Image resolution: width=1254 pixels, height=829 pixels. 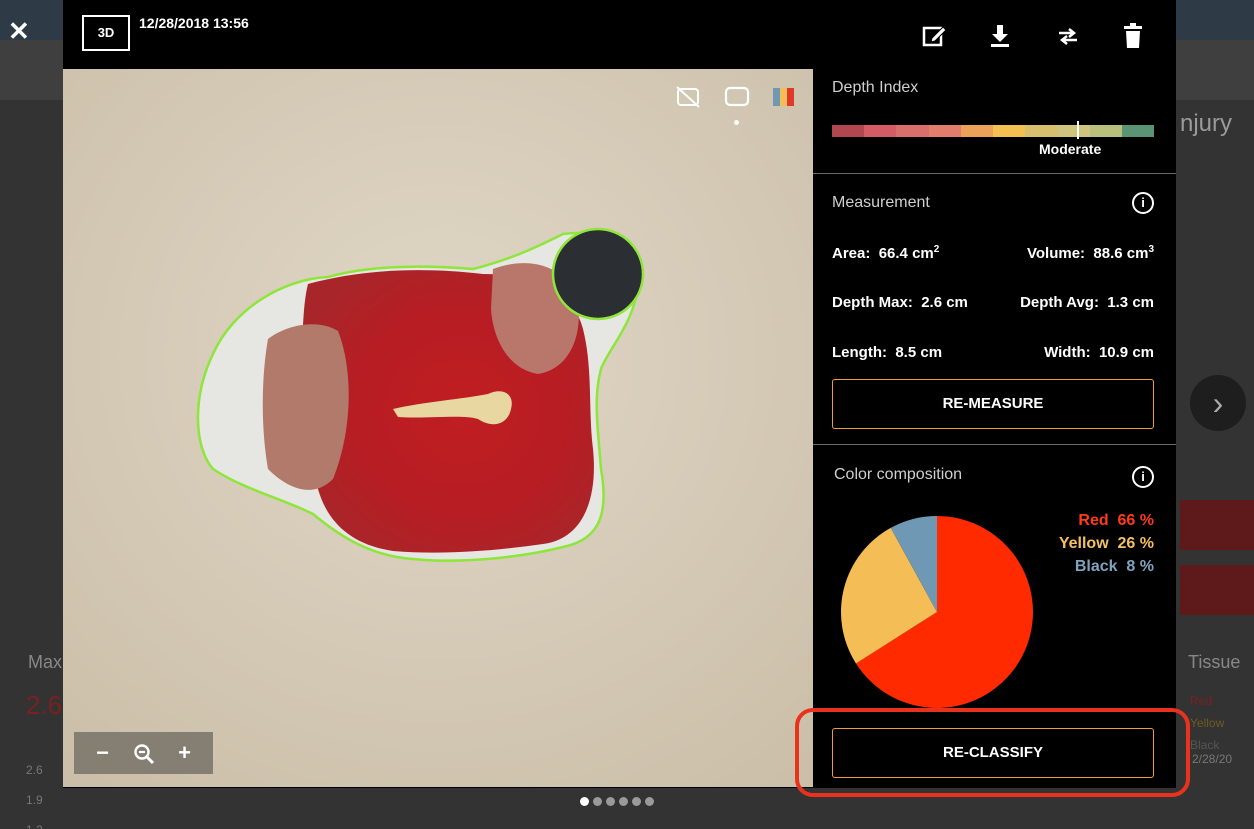 I want to click on area-measurement: Area: 66.4 cm2, so click(x=885, y=253).